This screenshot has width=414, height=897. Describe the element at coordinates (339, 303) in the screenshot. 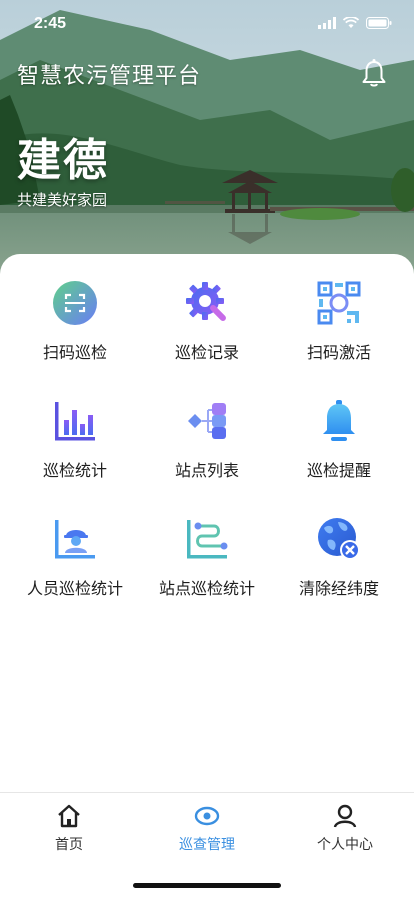

I see `qr-code-icon` at that location.